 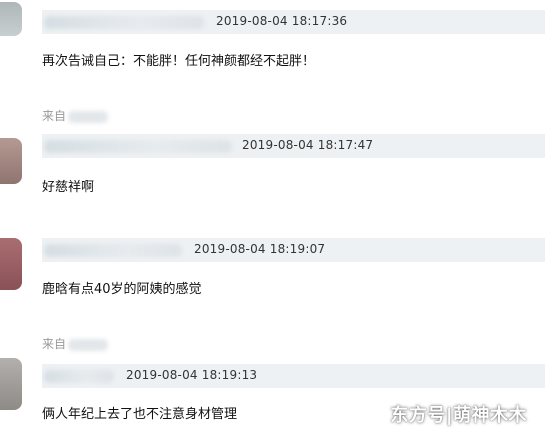 What do you see at coordinates (192, 375) in the screenshot?
I see `comment-timestamp: 2019-08-04 18:19:13` at bounding box center [192, 375].